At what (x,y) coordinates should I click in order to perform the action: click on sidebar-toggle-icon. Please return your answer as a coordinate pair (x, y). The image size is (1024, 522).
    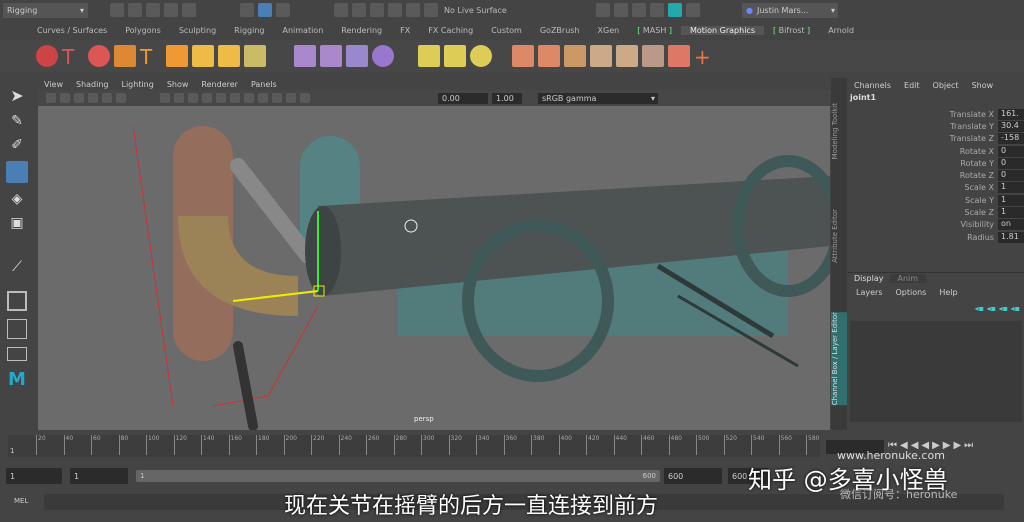
    Looking at the image, I should click on (693, 10).